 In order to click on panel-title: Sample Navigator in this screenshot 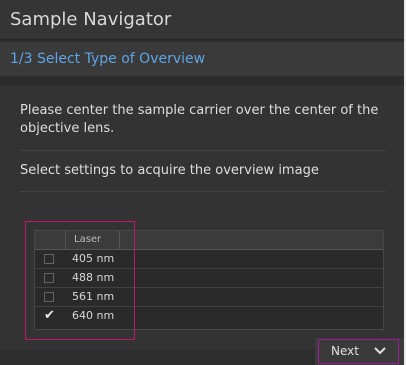, I will do `click(202, 20)`.